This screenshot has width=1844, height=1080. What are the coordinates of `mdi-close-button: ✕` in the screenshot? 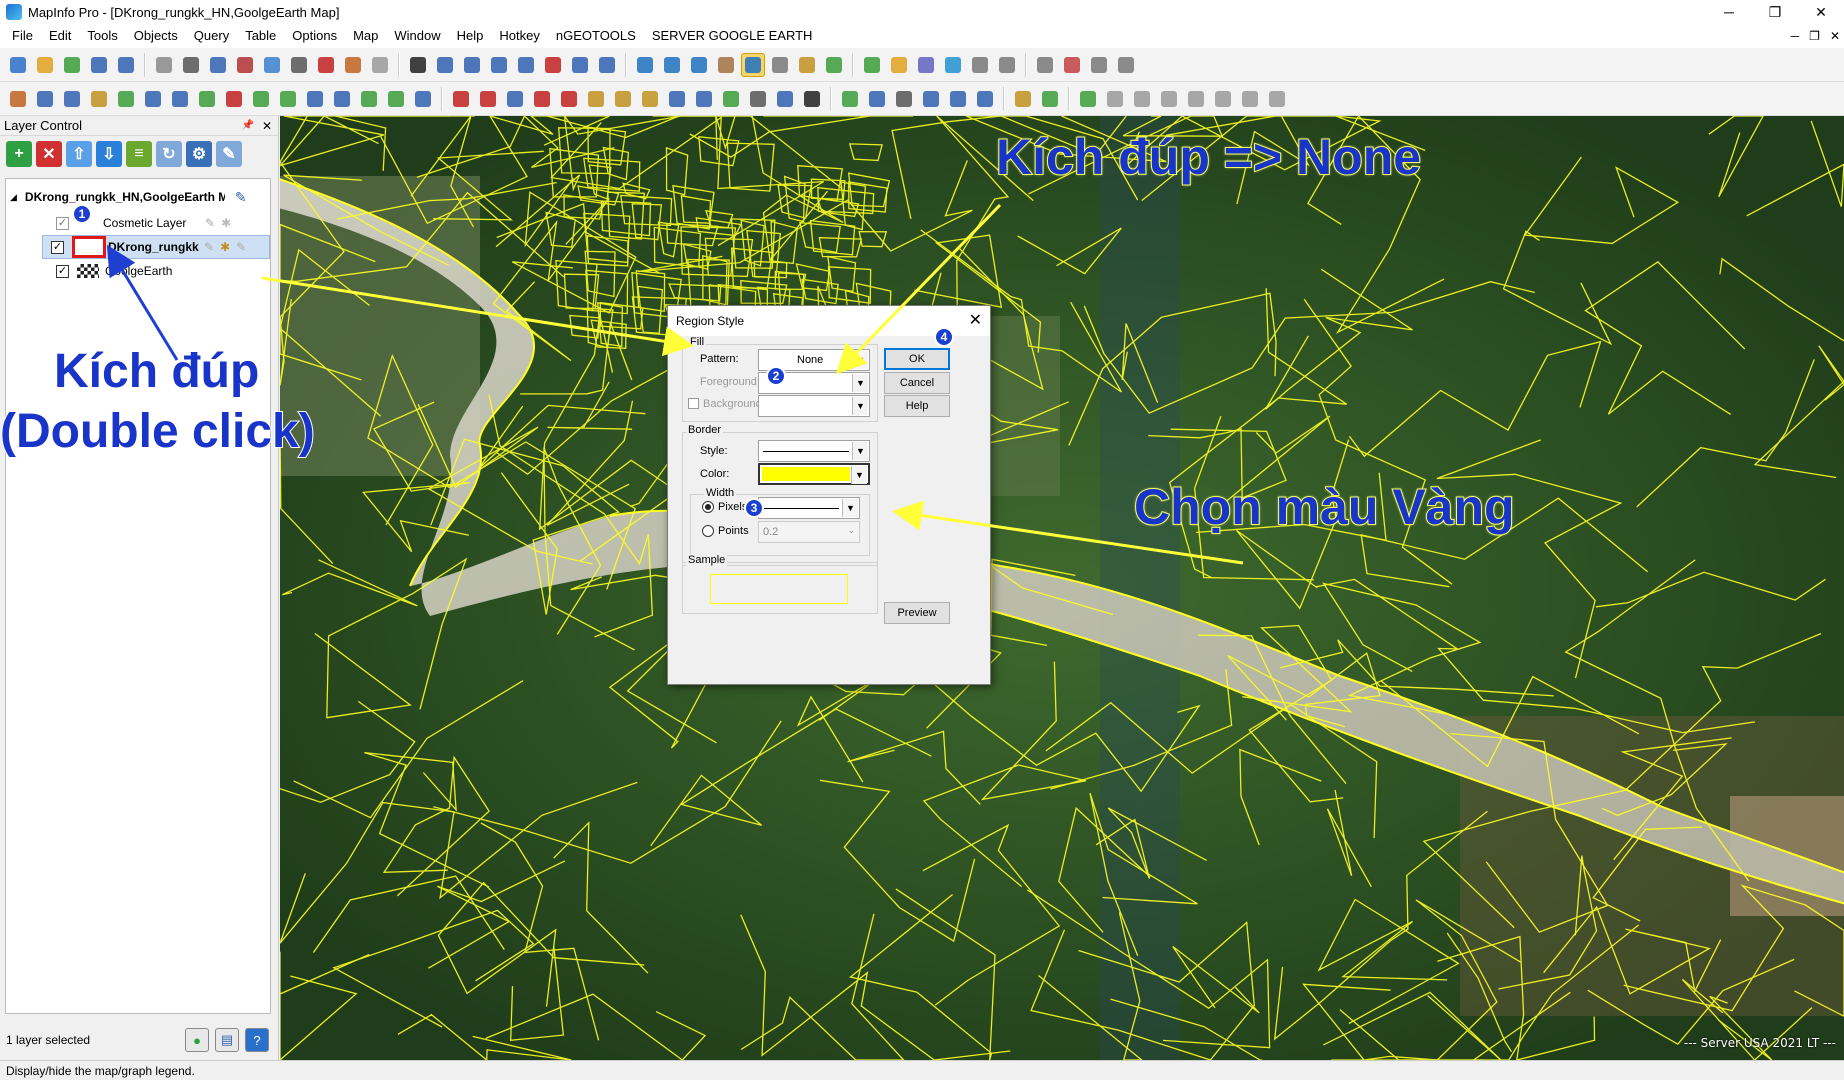 It's located at (1835, 36).